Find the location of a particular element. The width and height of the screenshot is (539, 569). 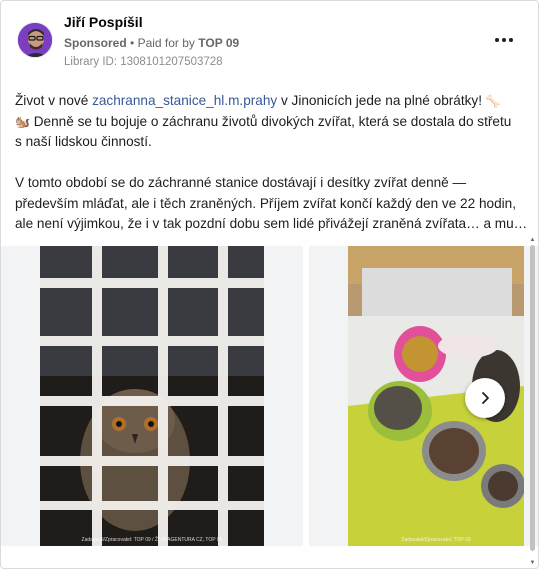

bone-emoji-icon: 🦴 is located at coordinates (493, 101).